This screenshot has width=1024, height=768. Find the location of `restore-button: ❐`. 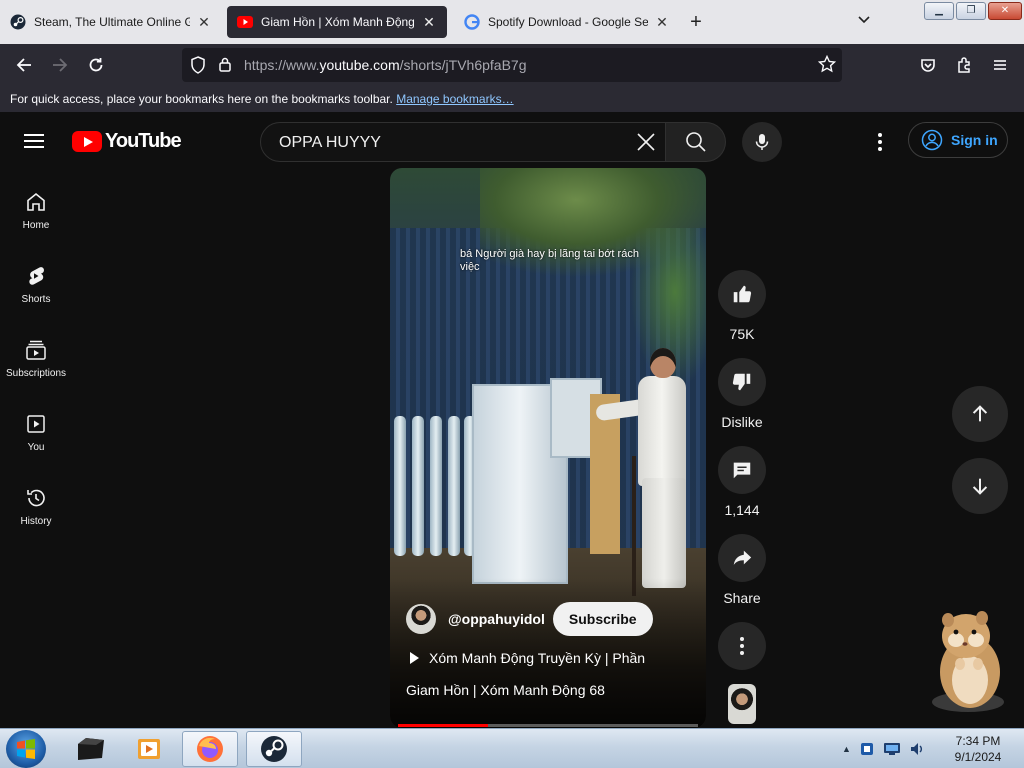

restore-button: ❐ is located at coordinates (971, 11).